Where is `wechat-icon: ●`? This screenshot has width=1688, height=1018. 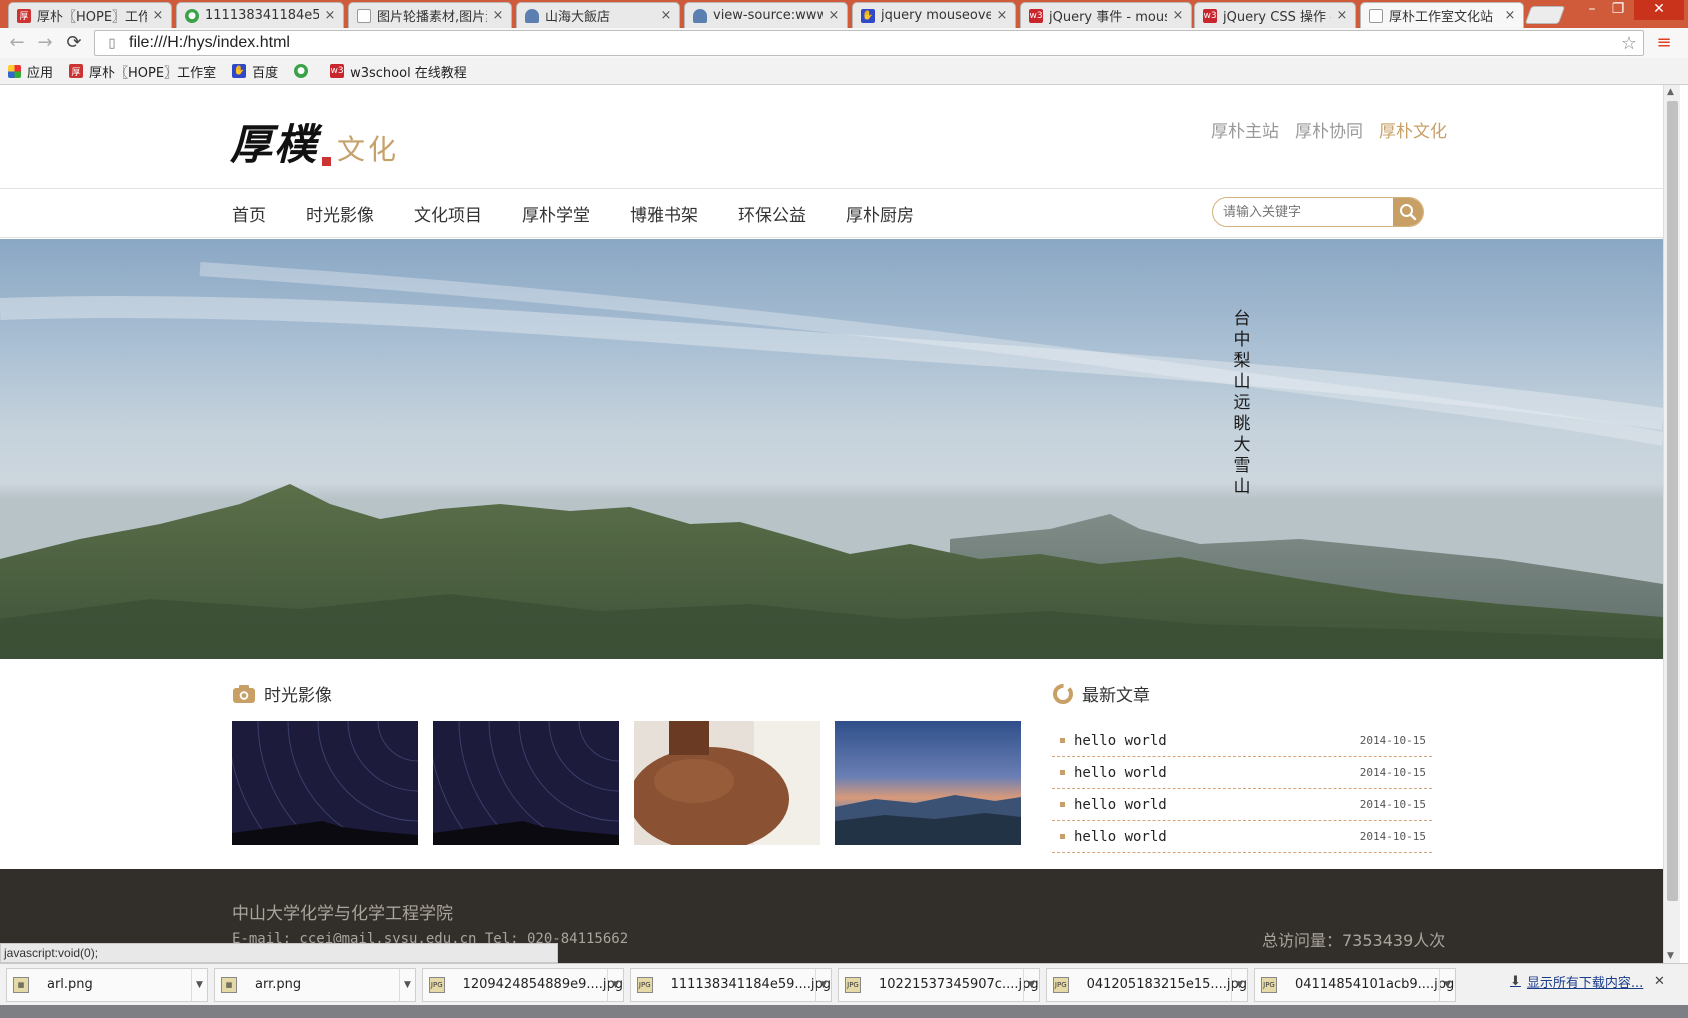 wechat-icon: ● is located at coordinates (301, 71).